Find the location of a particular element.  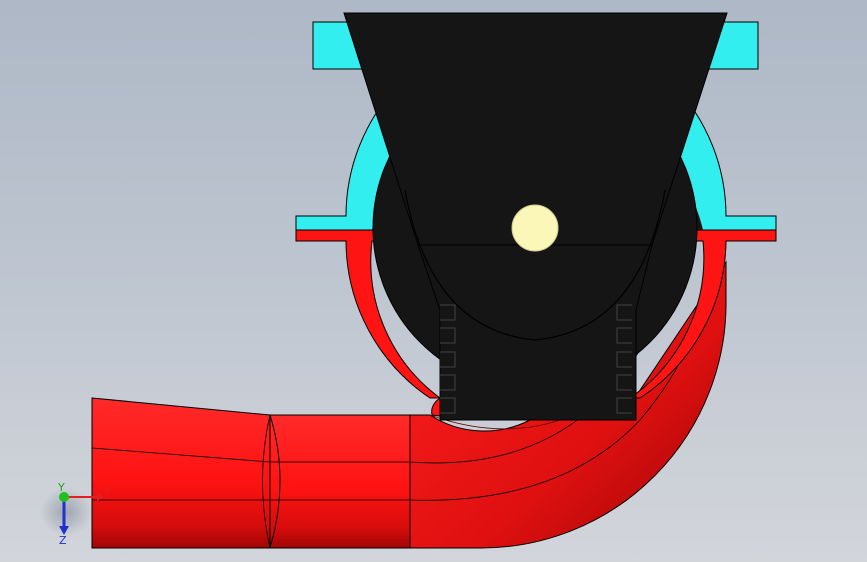

x-axis-label: X is located at coordinates (107, 490).